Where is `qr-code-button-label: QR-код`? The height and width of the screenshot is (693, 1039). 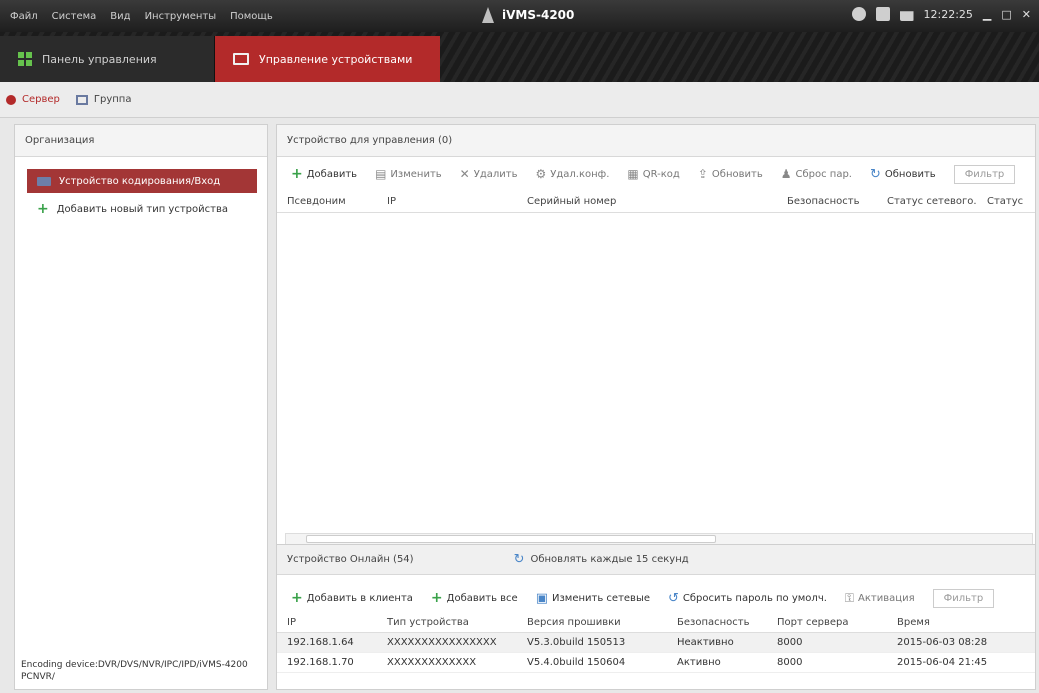
qr-code-button-label: QR-код is located at coordinates (661, 174).